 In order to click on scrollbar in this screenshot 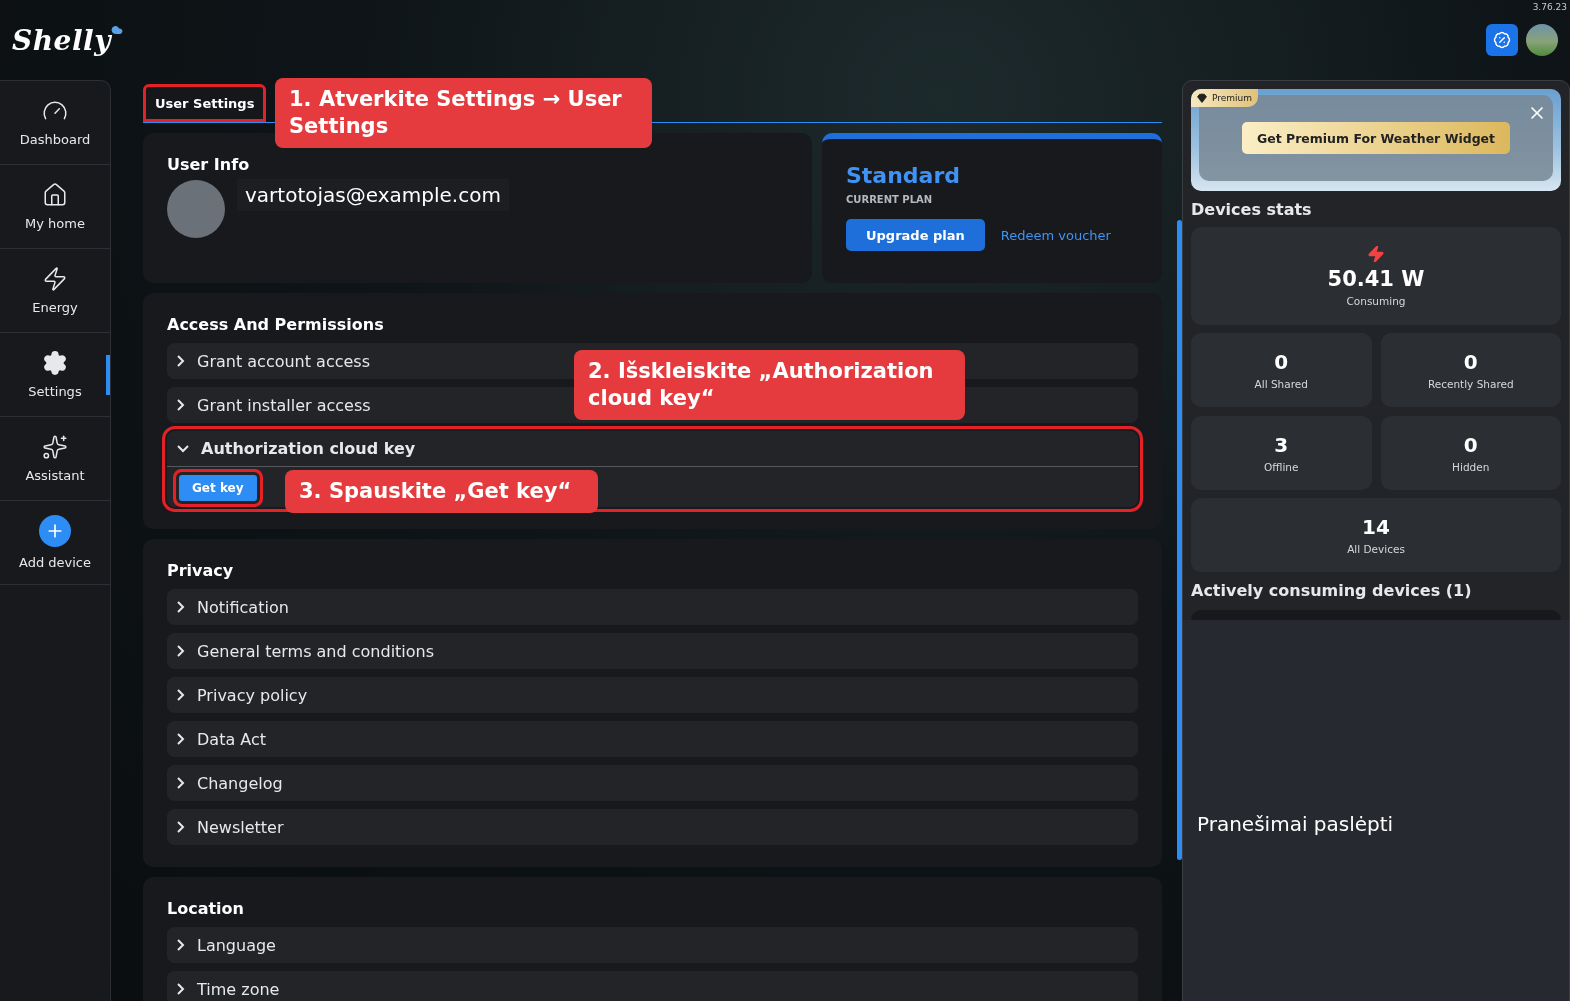, I will do `click(1179, 540)`.